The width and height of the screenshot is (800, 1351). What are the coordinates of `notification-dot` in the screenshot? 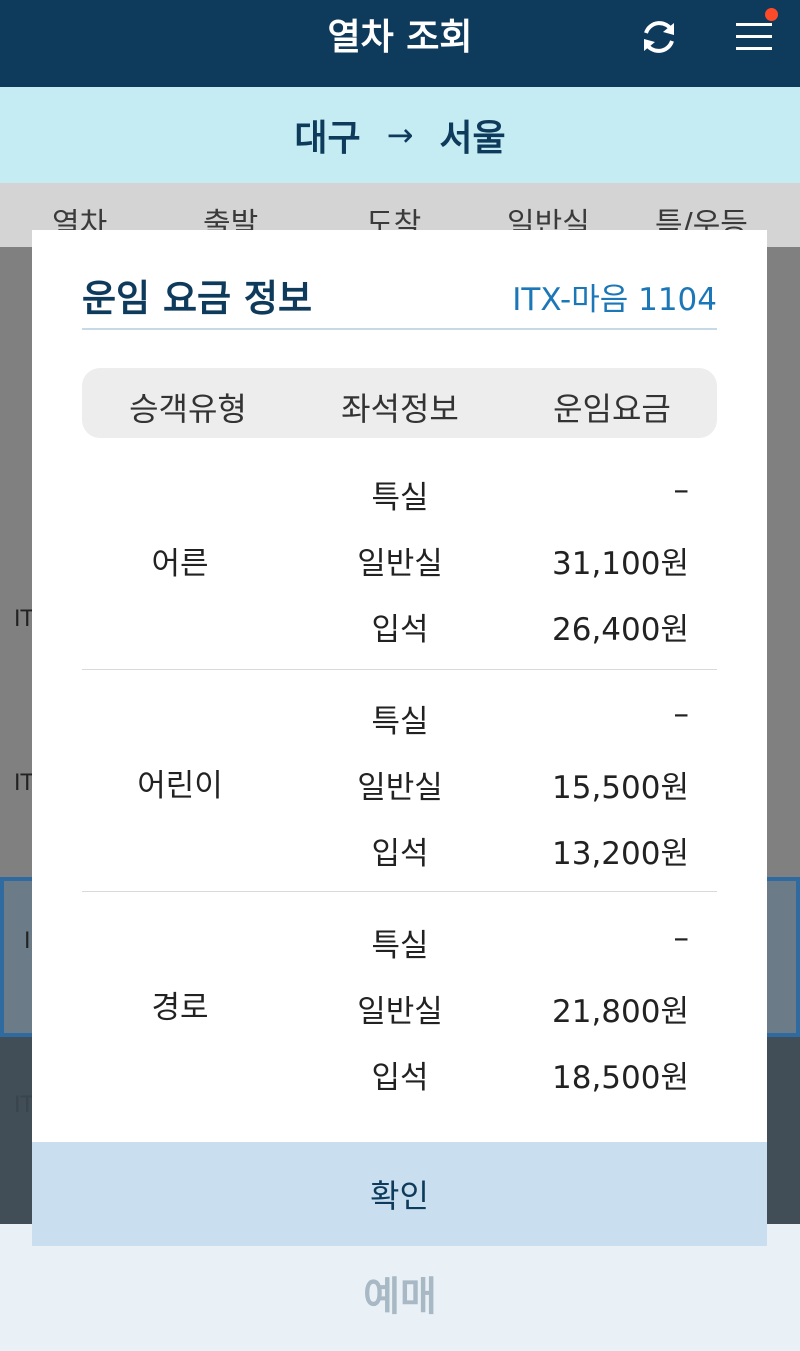 It's located at (771, 14).